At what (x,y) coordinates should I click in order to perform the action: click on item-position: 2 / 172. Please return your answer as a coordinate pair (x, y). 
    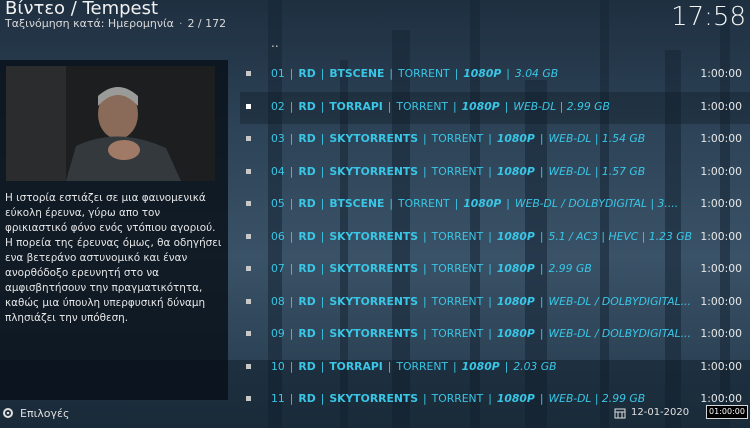
    Looking at the image, I should click on (207, 23).